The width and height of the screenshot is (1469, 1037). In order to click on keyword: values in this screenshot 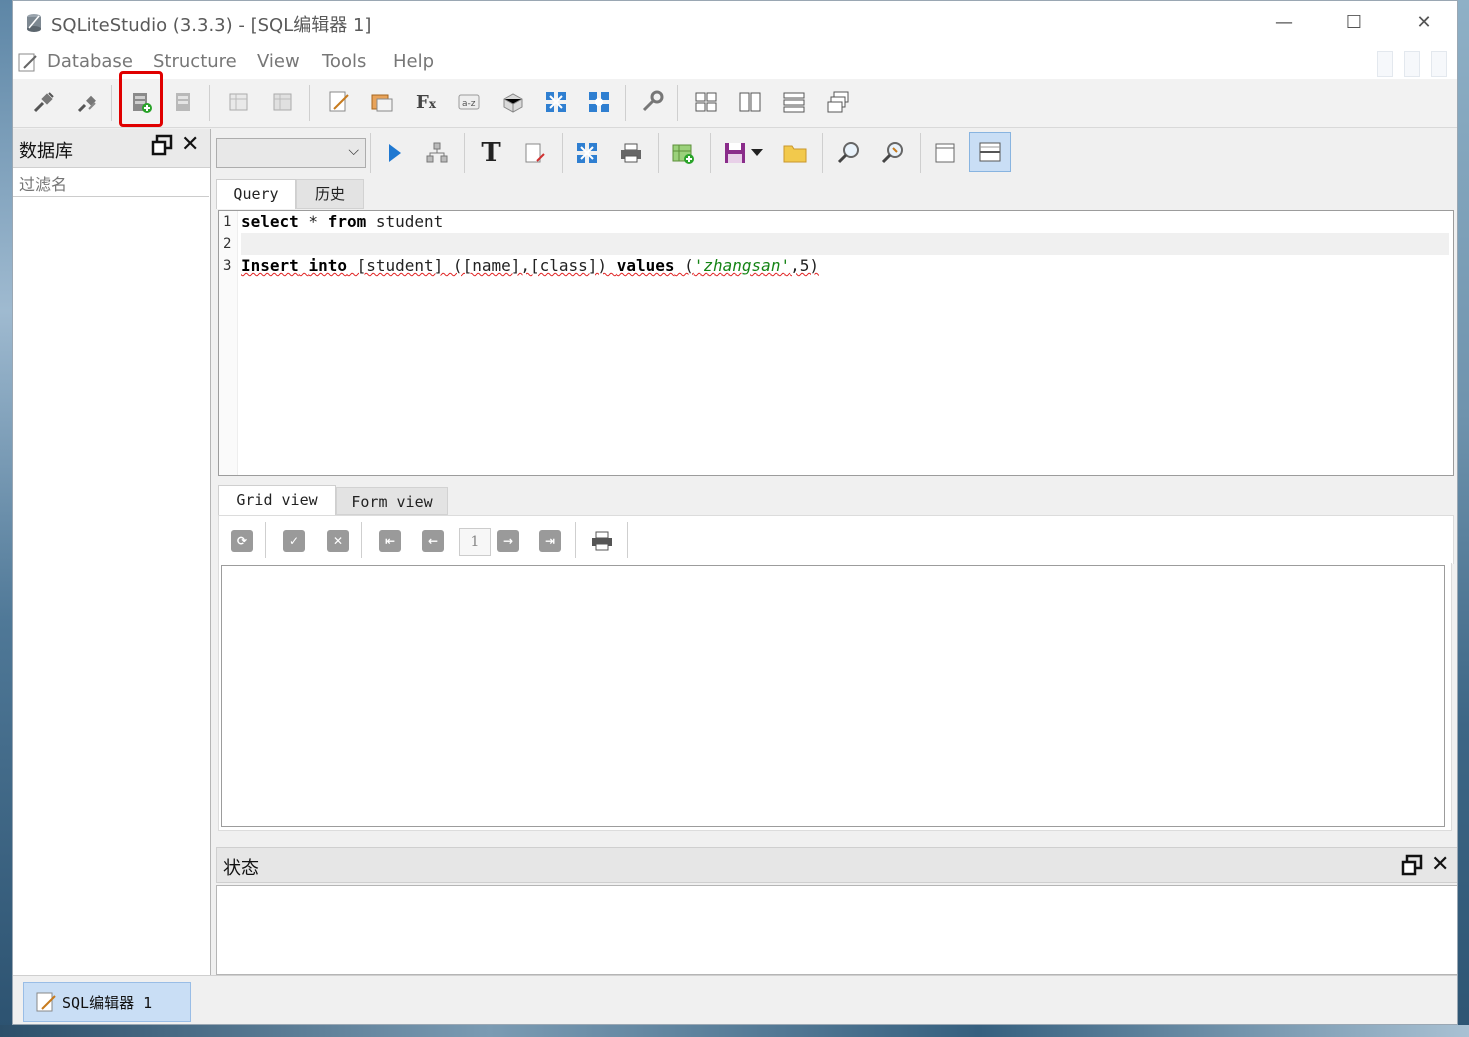, I will do `click(645, 265)`.